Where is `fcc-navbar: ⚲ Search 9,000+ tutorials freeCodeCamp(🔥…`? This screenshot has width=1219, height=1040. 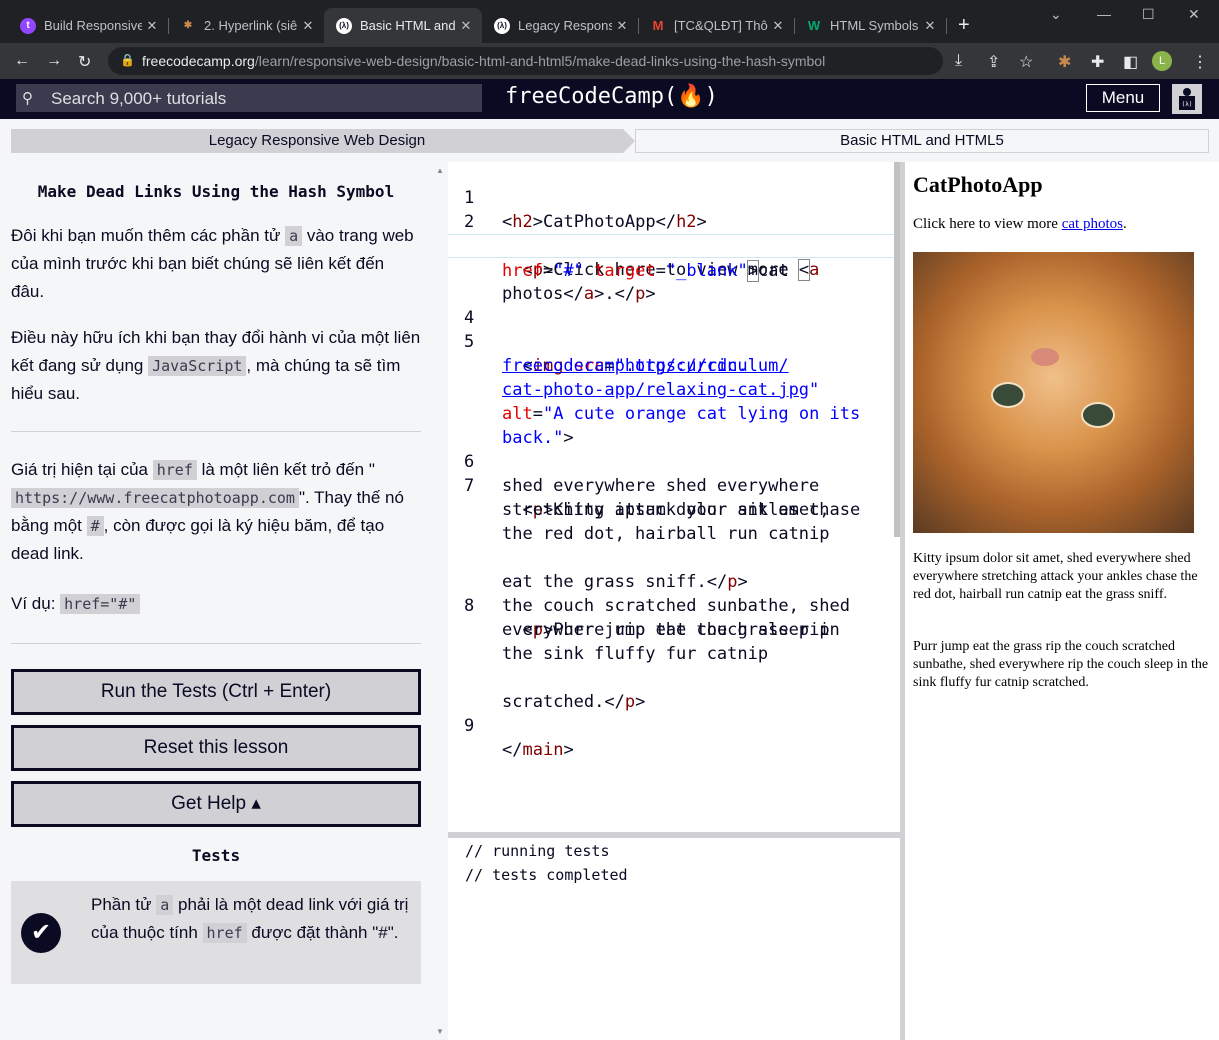 fcc-navbar: ⚲ Search 9,000+ tutorials freeCodeCamp(🔥… is located at coordinates (609, 99).